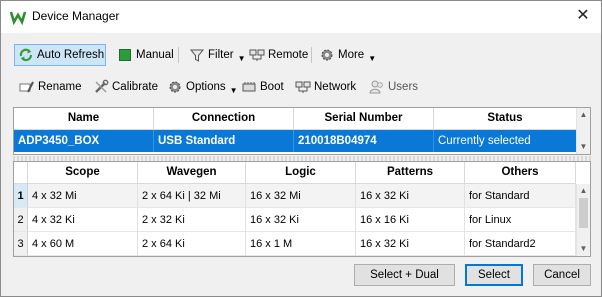  I want to click on network-label: Network, so click(335, 87).